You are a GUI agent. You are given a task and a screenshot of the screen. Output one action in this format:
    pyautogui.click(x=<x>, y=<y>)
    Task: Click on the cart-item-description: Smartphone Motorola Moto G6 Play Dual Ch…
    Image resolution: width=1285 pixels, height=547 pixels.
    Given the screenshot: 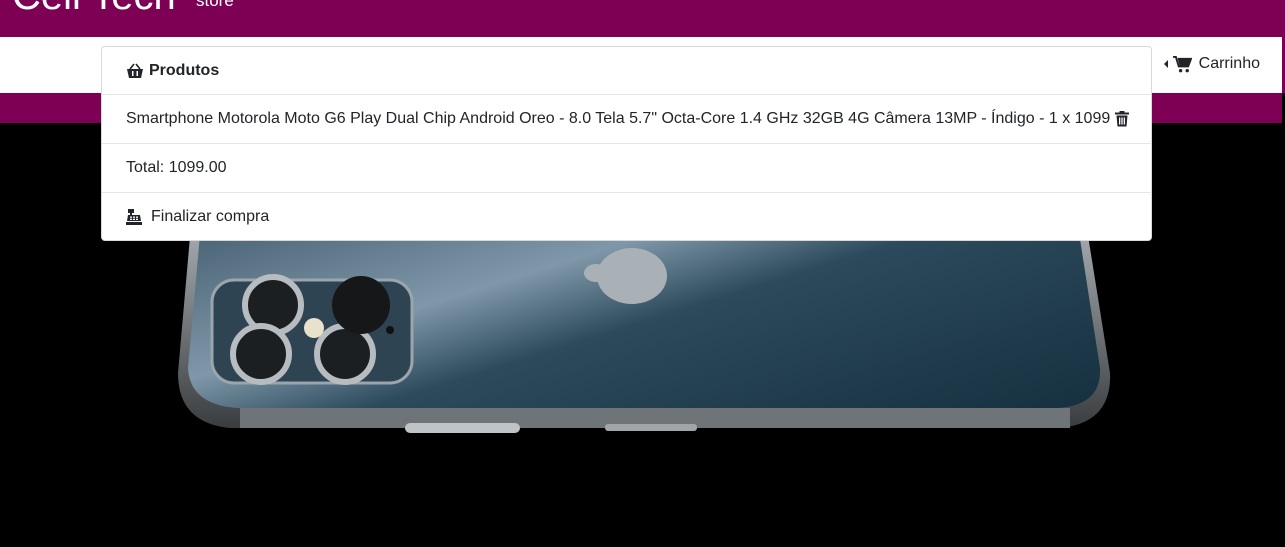 What is the action you would take?
    pyautogui.click(x=618, y=118)
    